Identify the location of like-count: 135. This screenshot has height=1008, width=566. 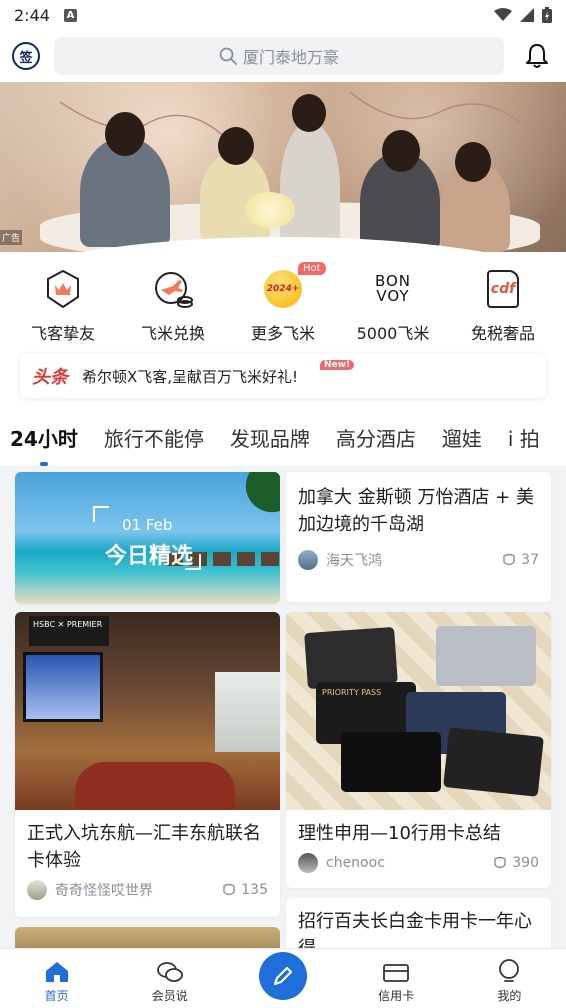
(254, 890).